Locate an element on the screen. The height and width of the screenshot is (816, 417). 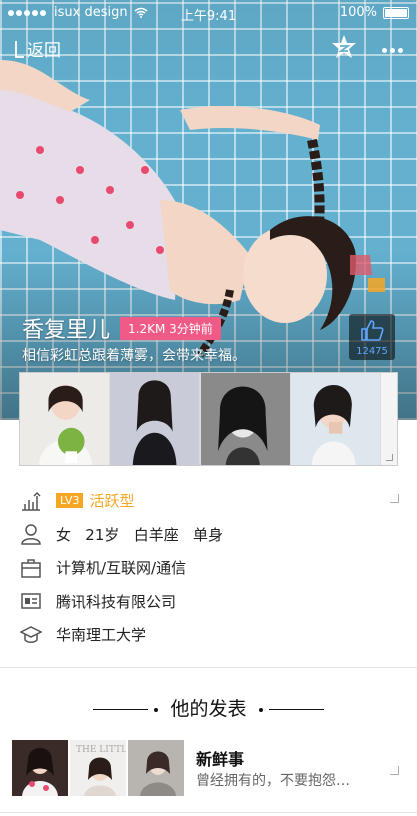
profile-name: 香复里儿 is located at coordinates (66, 330).